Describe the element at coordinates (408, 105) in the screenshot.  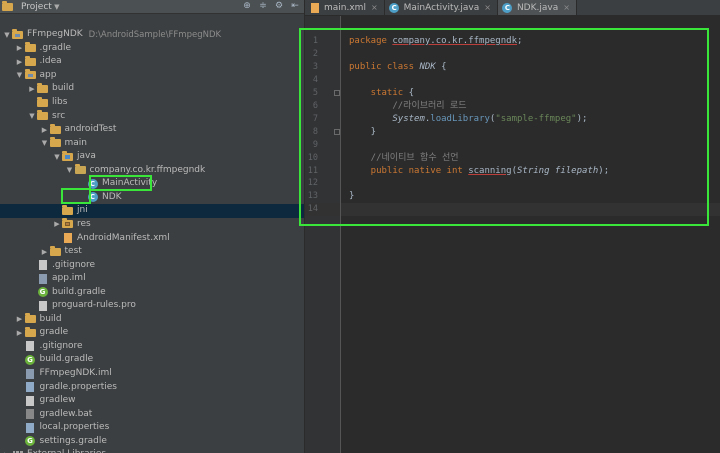
I see `code-token: //라이브러리 로드` at that location.